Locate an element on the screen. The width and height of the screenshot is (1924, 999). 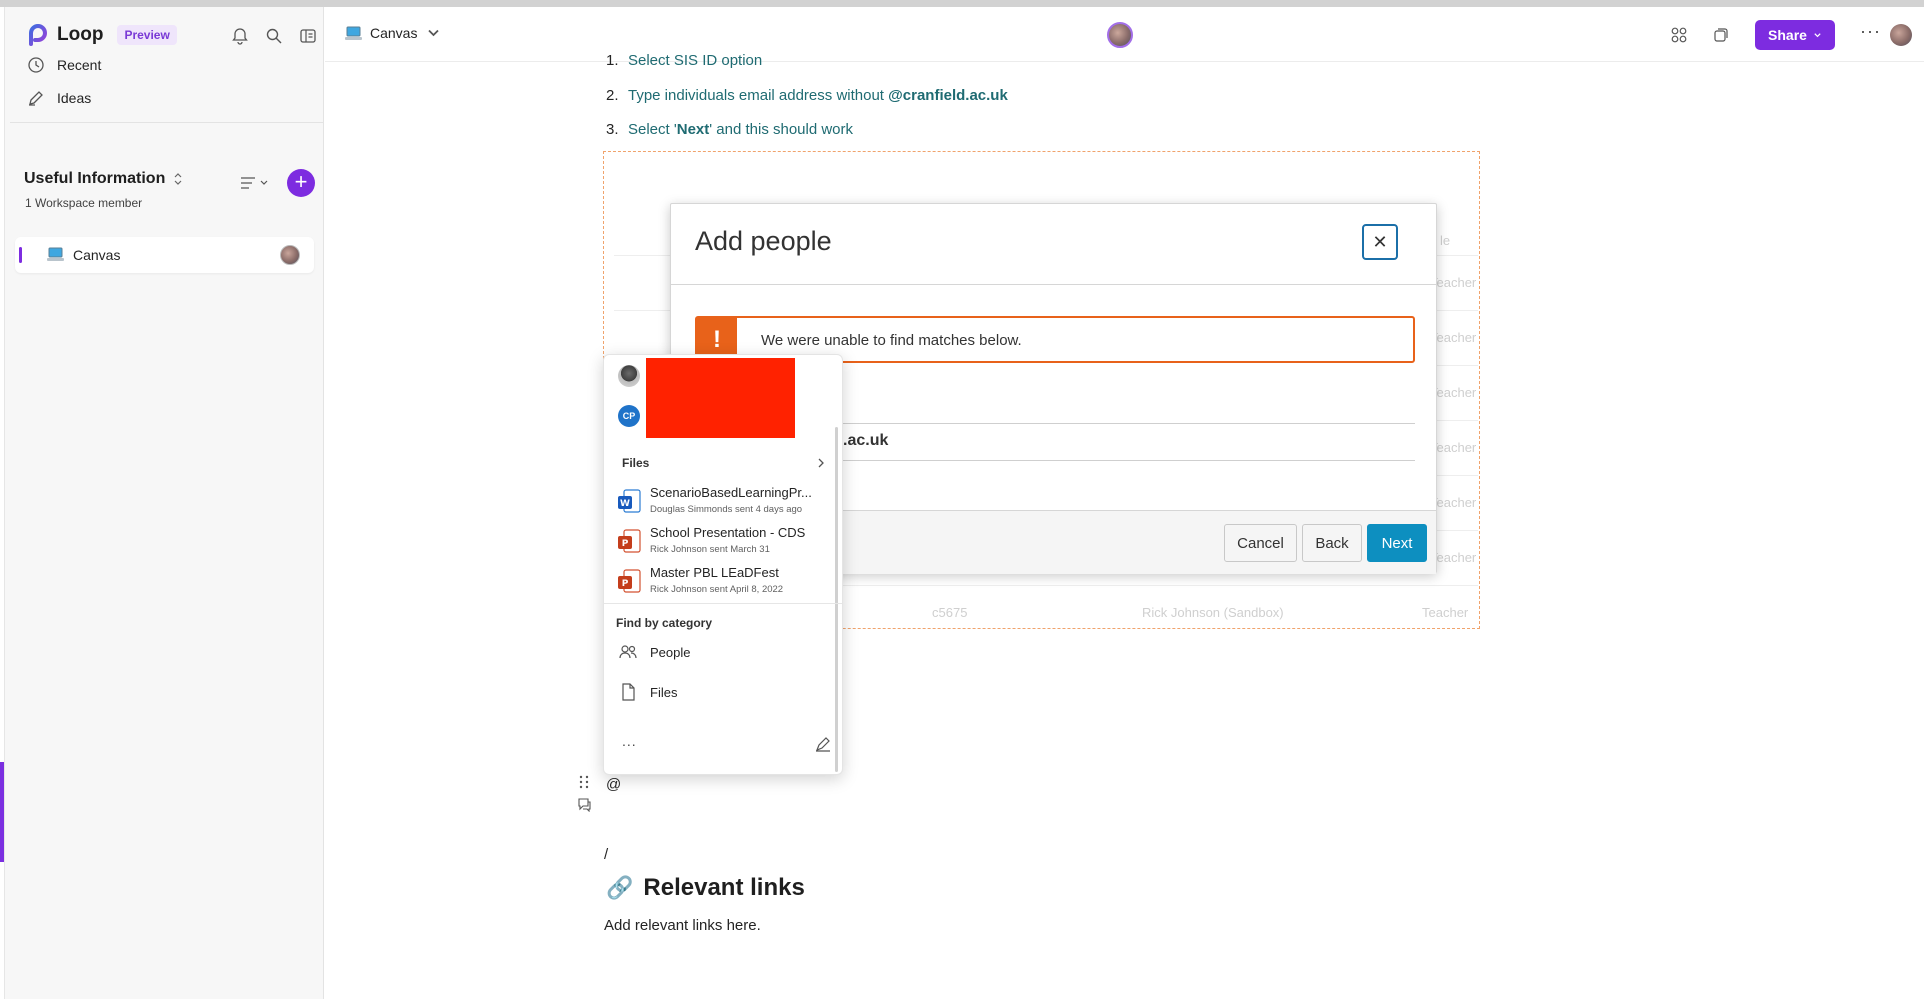
file-meta: Douglas Simmonds sent 4 days ago is located at coordinates (726, 509).